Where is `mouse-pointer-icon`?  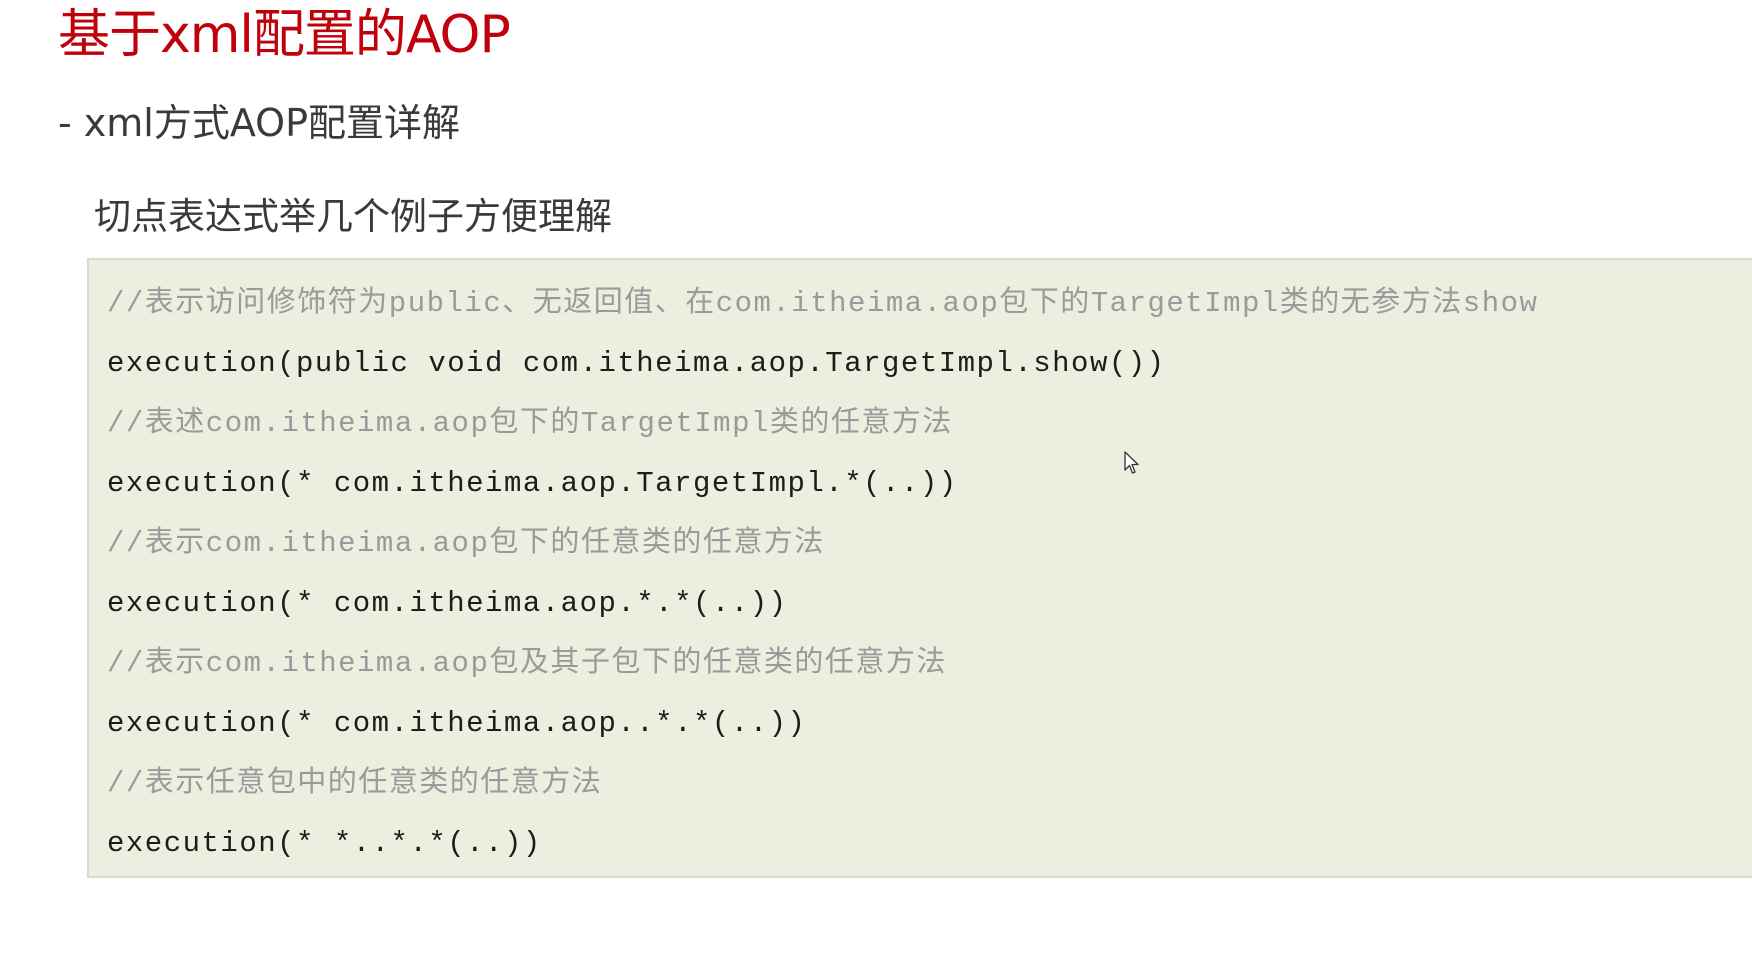 mouse-pointer-icon is located at coordinates (1131, 462).